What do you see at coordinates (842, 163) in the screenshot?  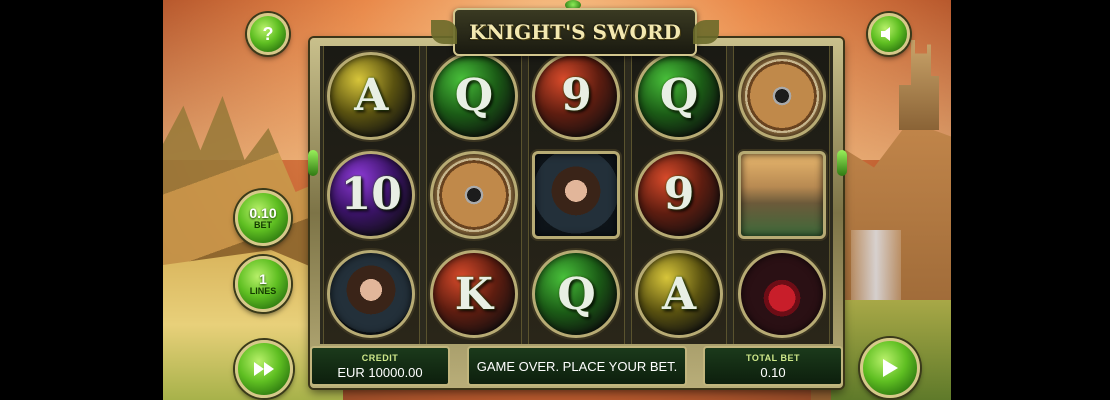 I see `frame-gem-right` at bounding box center [842, 163].